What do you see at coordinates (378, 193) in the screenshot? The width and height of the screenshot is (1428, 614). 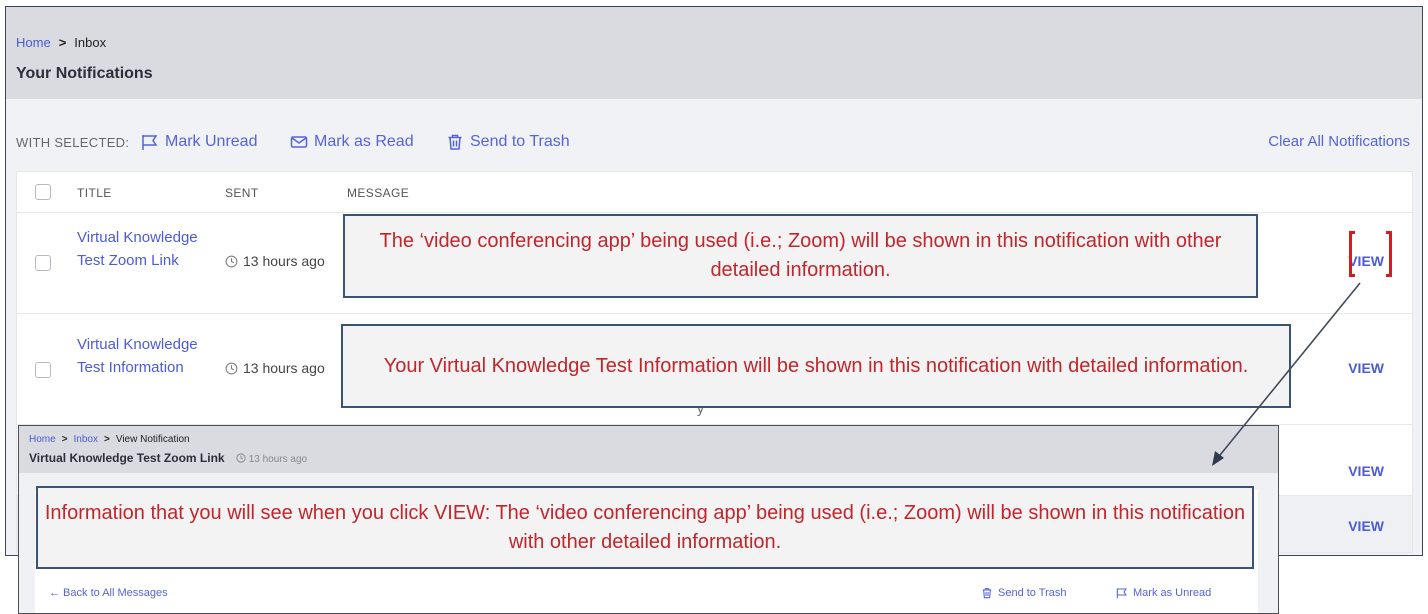 I see `column-message: MESSAGE` at bounding box center [378, 193].